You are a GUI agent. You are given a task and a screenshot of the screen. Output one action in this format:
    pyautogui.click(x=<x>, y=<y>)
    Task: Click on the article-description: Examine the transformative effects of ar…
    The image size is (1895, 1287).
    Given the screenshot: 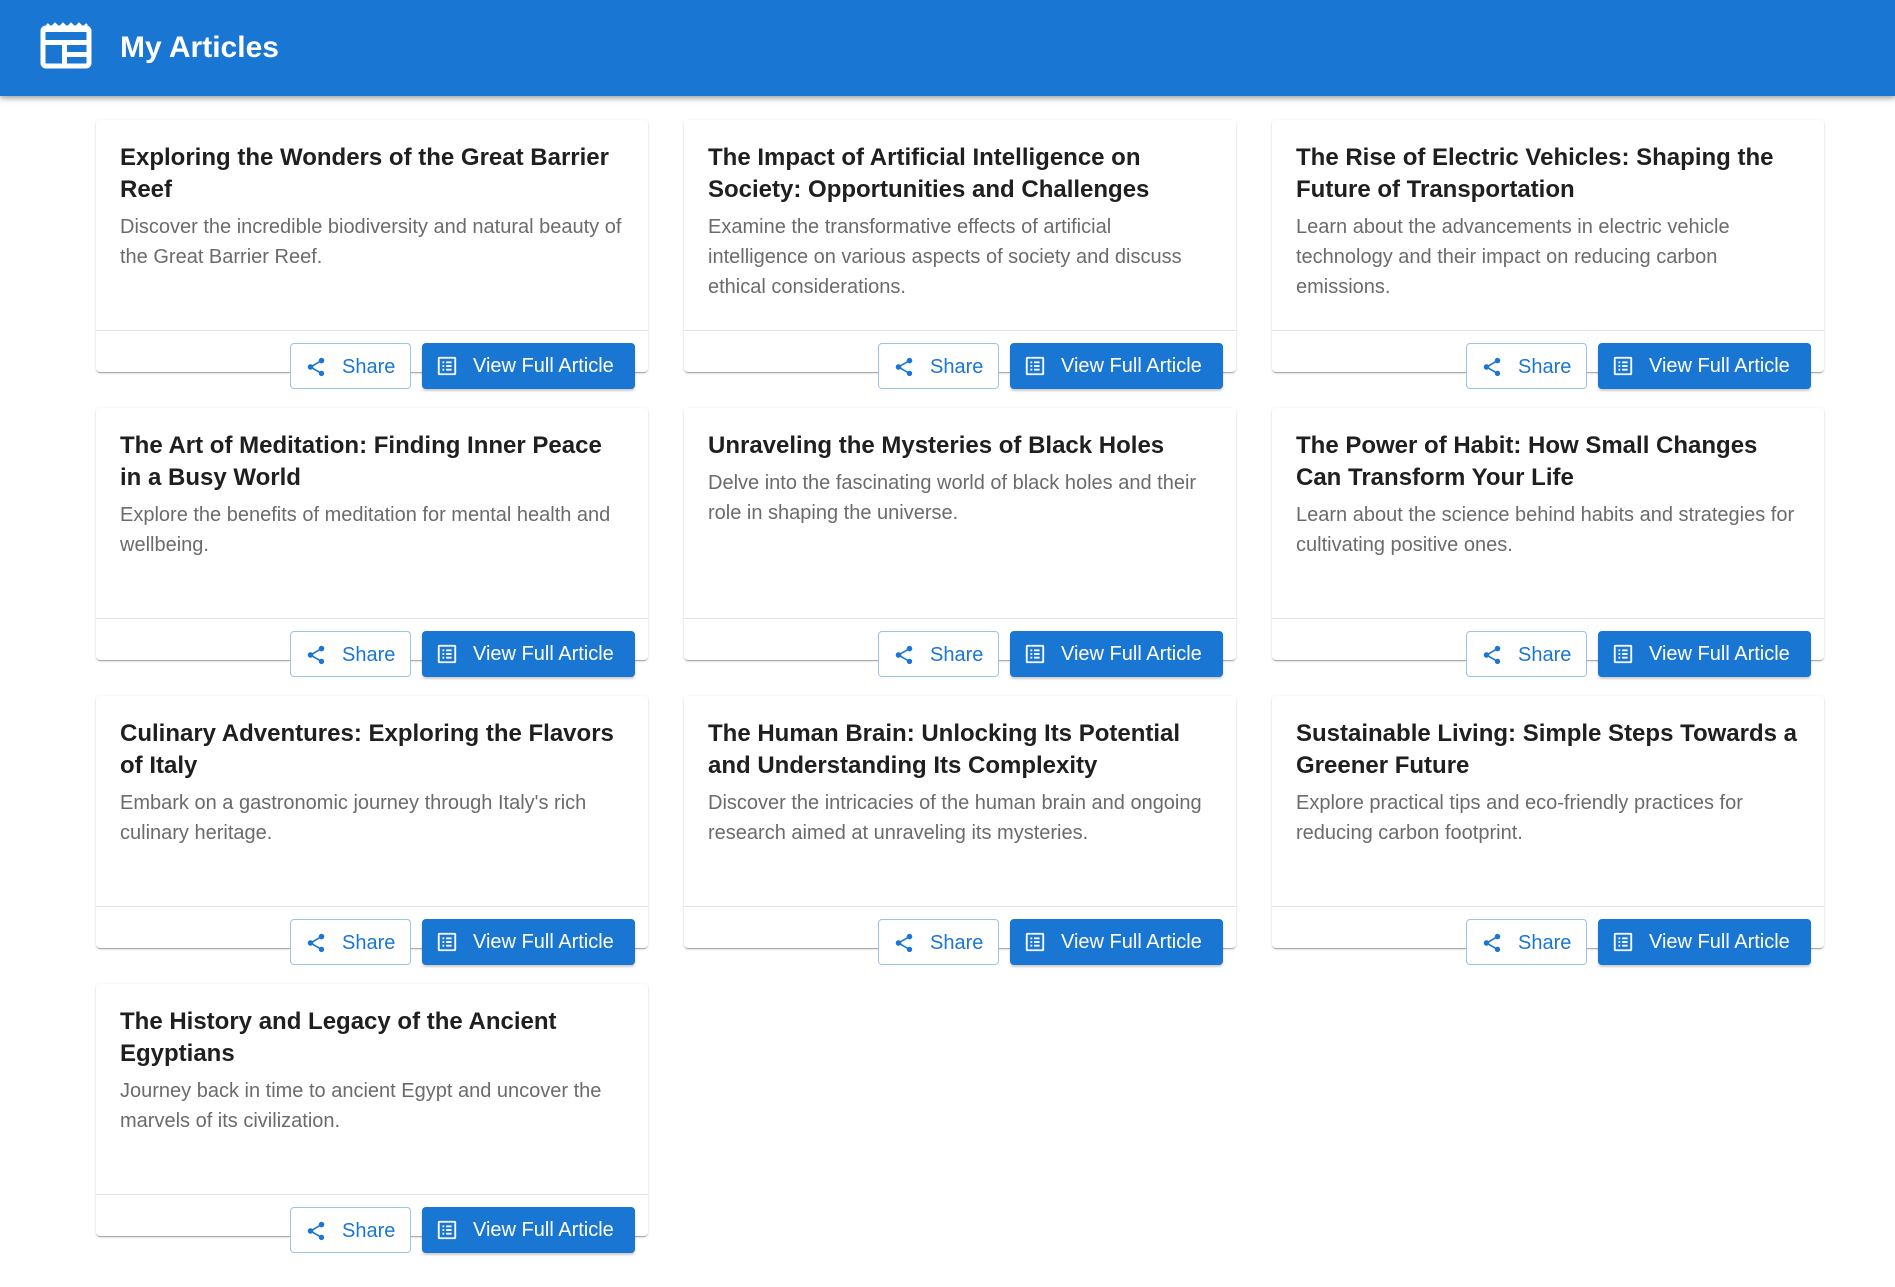 What is the action you would take?
    pyautogui.click(x=945, y=257)
    